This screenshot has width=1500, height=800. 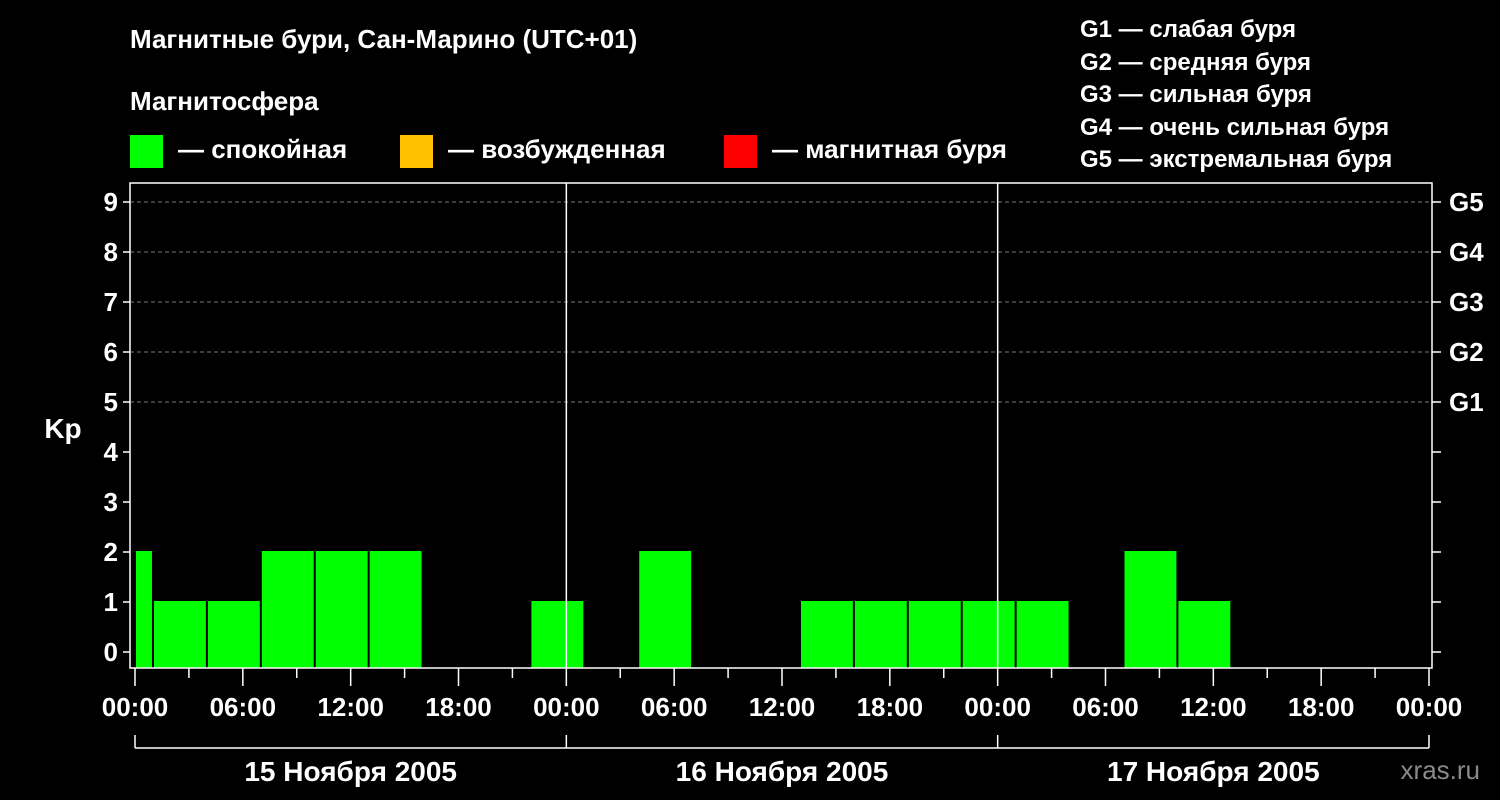 I want to click on y-tick-label-9: 9, so click(x=111, y=202).